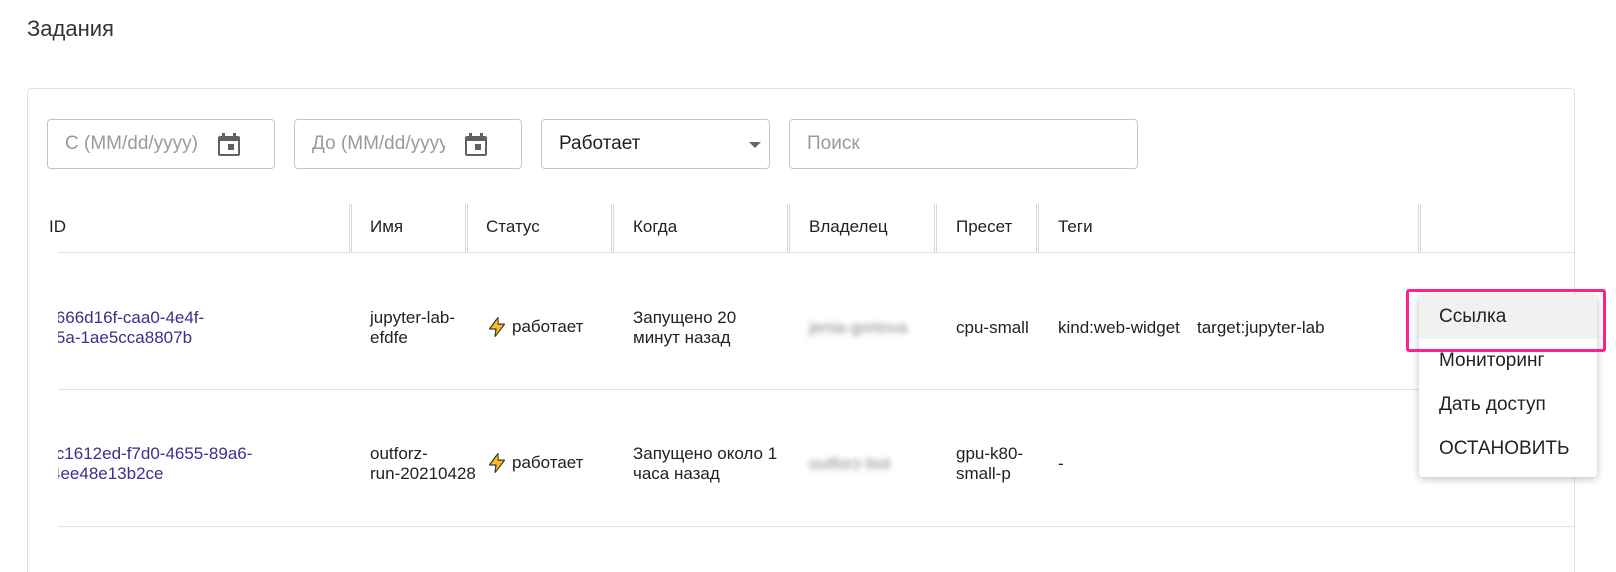  I want to click on status-filter-value: Работает, so click(600, 143).